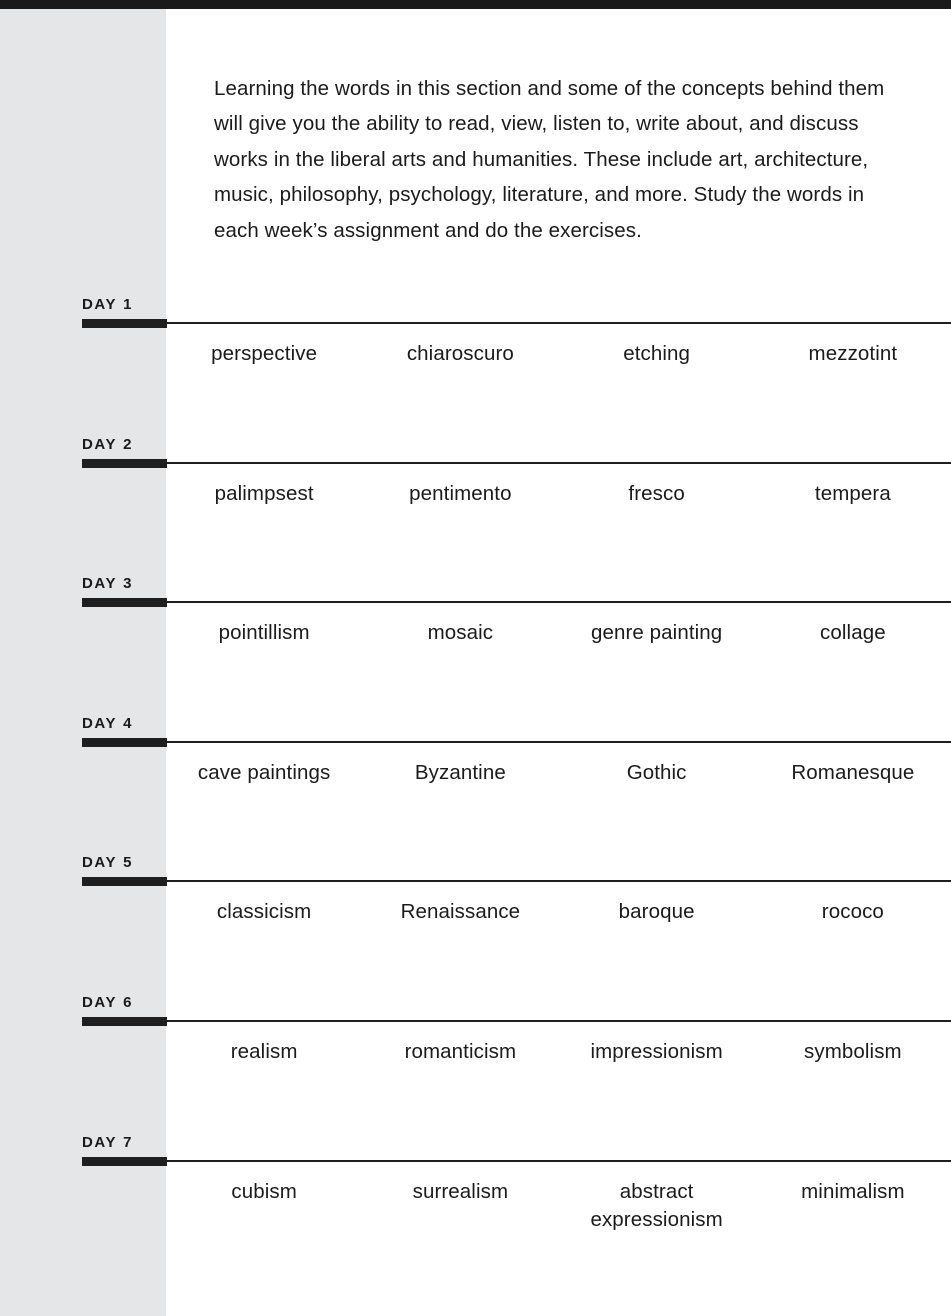 The height and width of the screenshot is (1316, 951). Describe the element at coordinates (460, 353) in the screenshot. I see `vocabulary-word: chiaroscuro` at that location.